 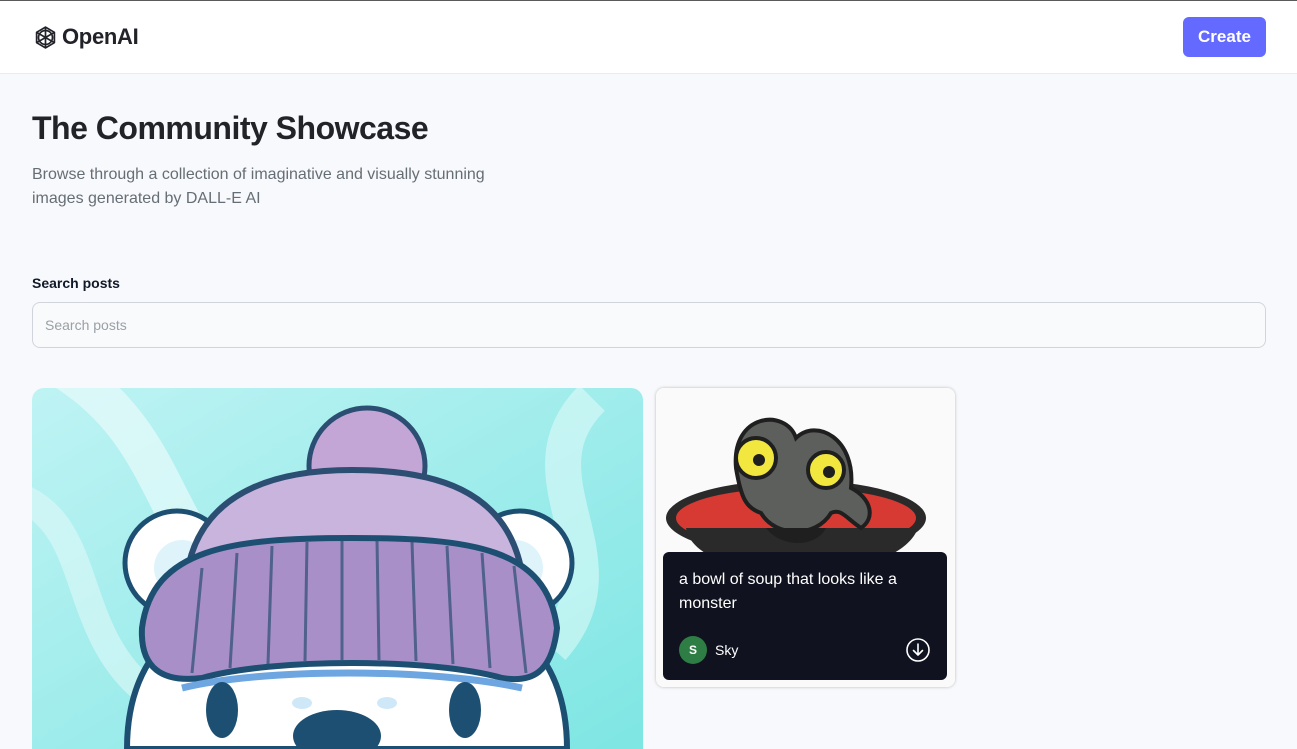 What do you see at coordinates (230, 128) in the screenshot?
I see `page-title: The Community Showcase` at bounding box center [230, 128].